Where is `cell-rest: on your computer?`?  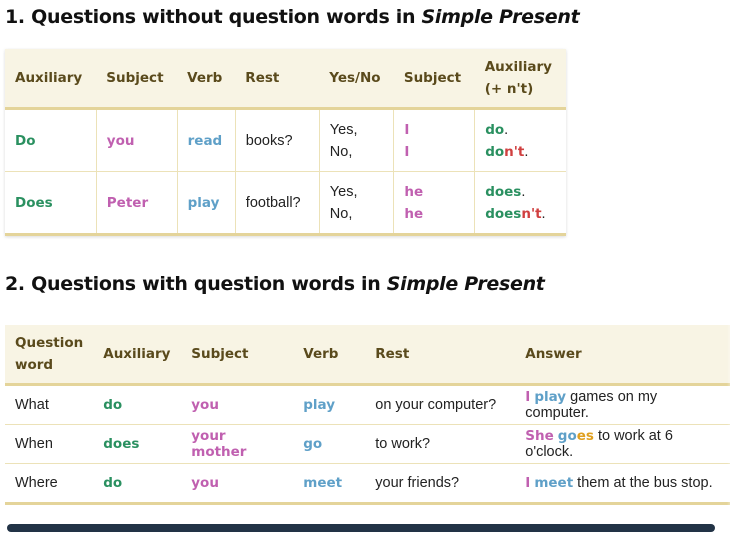
cell-rest: on your computer? is located at coordinates (440, 404).